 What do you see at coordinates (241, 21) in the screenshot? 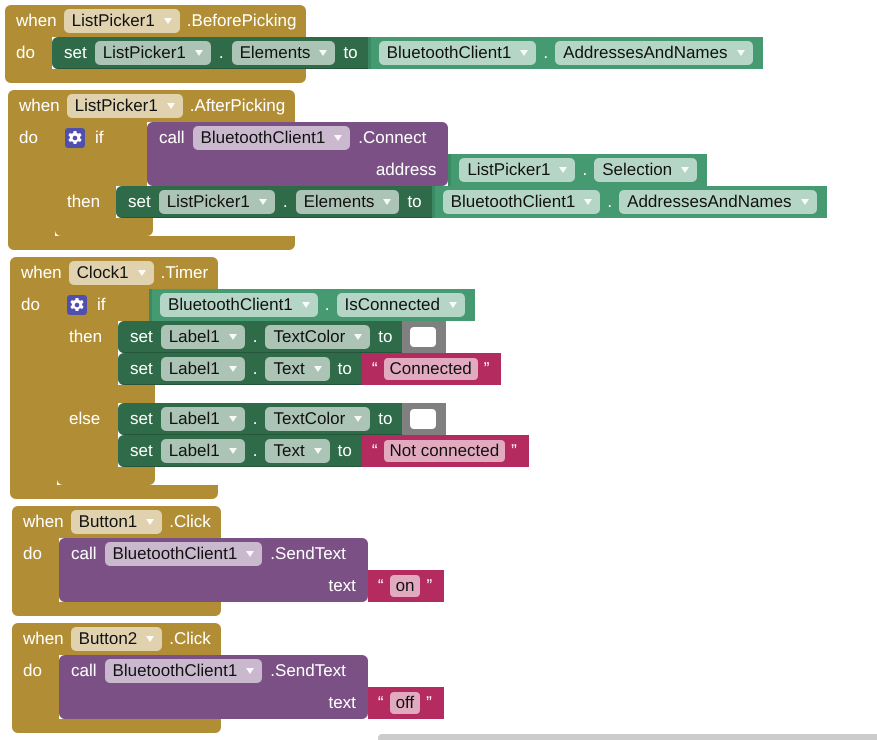
I see `event-name: .BeforePicking` at bounding box center [241, 21].